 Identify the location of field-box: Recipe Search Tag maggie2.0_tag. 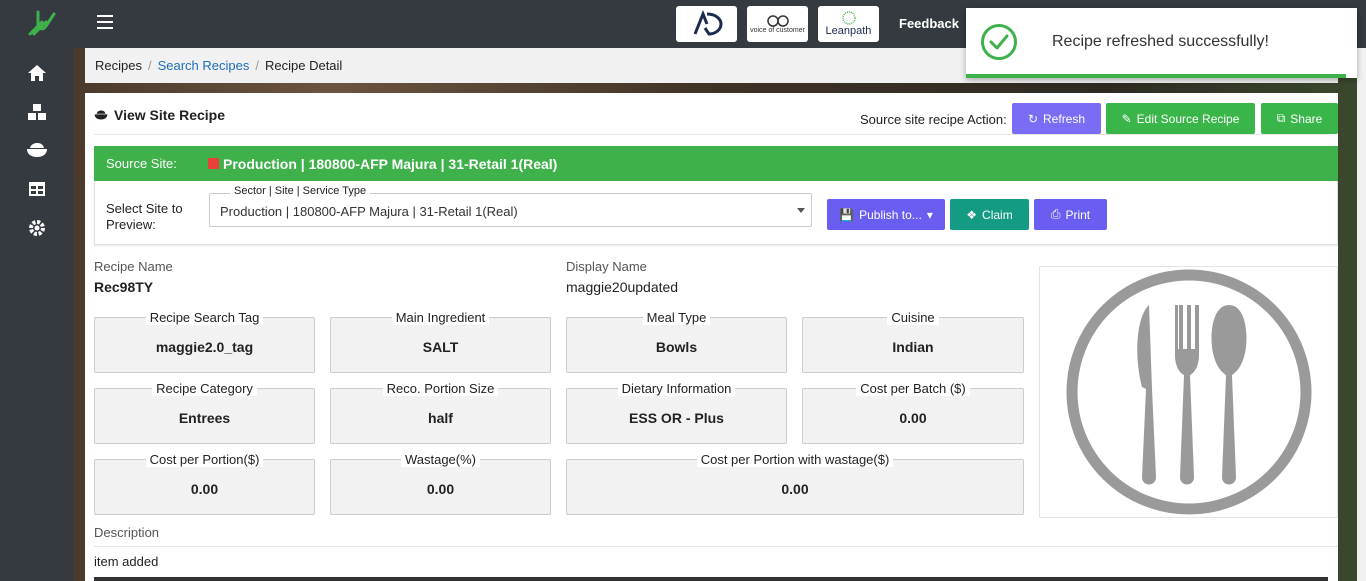
(204, 341).